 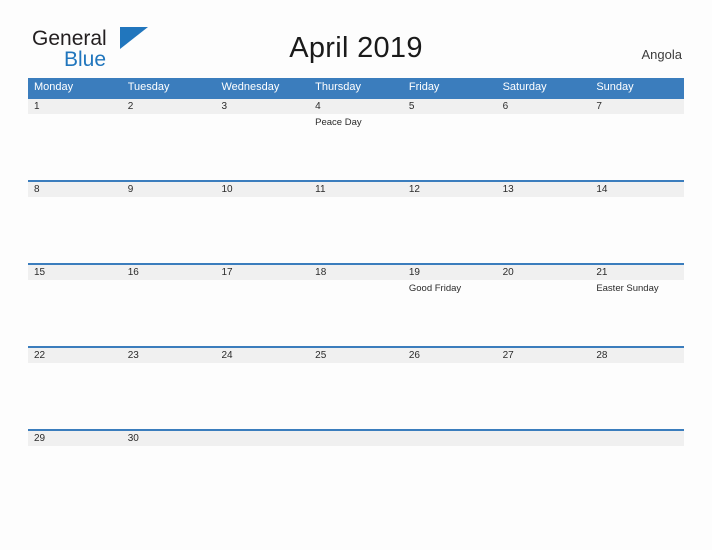 I want to click on weekday-thursday: Thursday, so click(x=338, y=87).